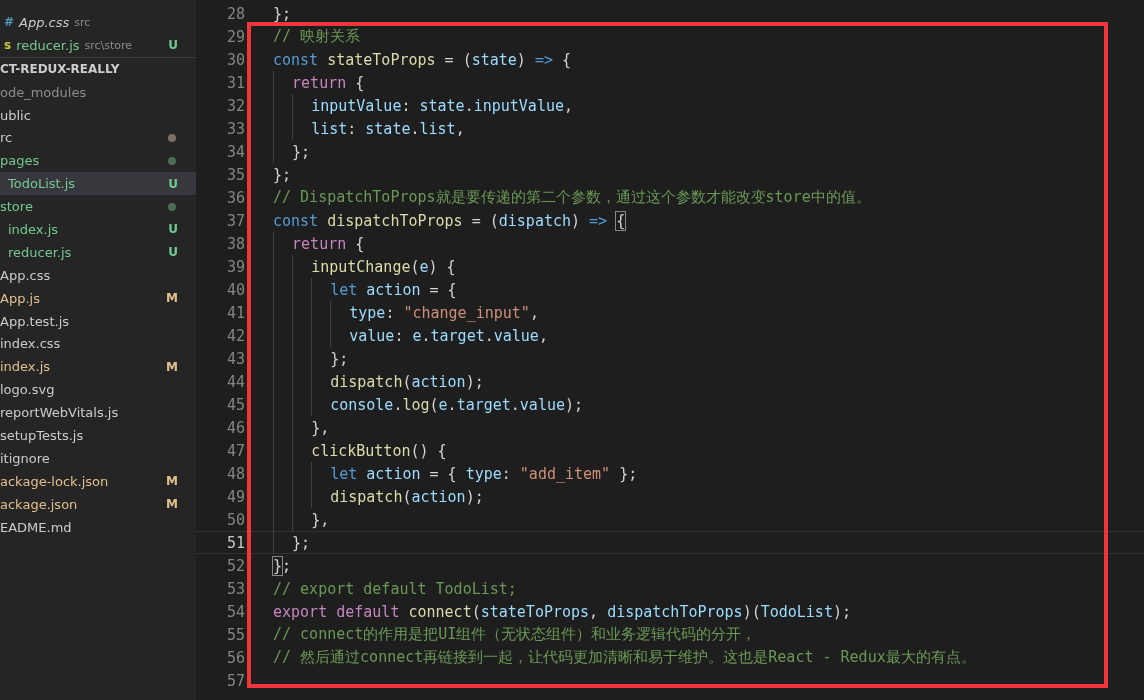 The width and height of the screenshot is (1144, 700). I want to click on file-icon: #, so click(9, 22).